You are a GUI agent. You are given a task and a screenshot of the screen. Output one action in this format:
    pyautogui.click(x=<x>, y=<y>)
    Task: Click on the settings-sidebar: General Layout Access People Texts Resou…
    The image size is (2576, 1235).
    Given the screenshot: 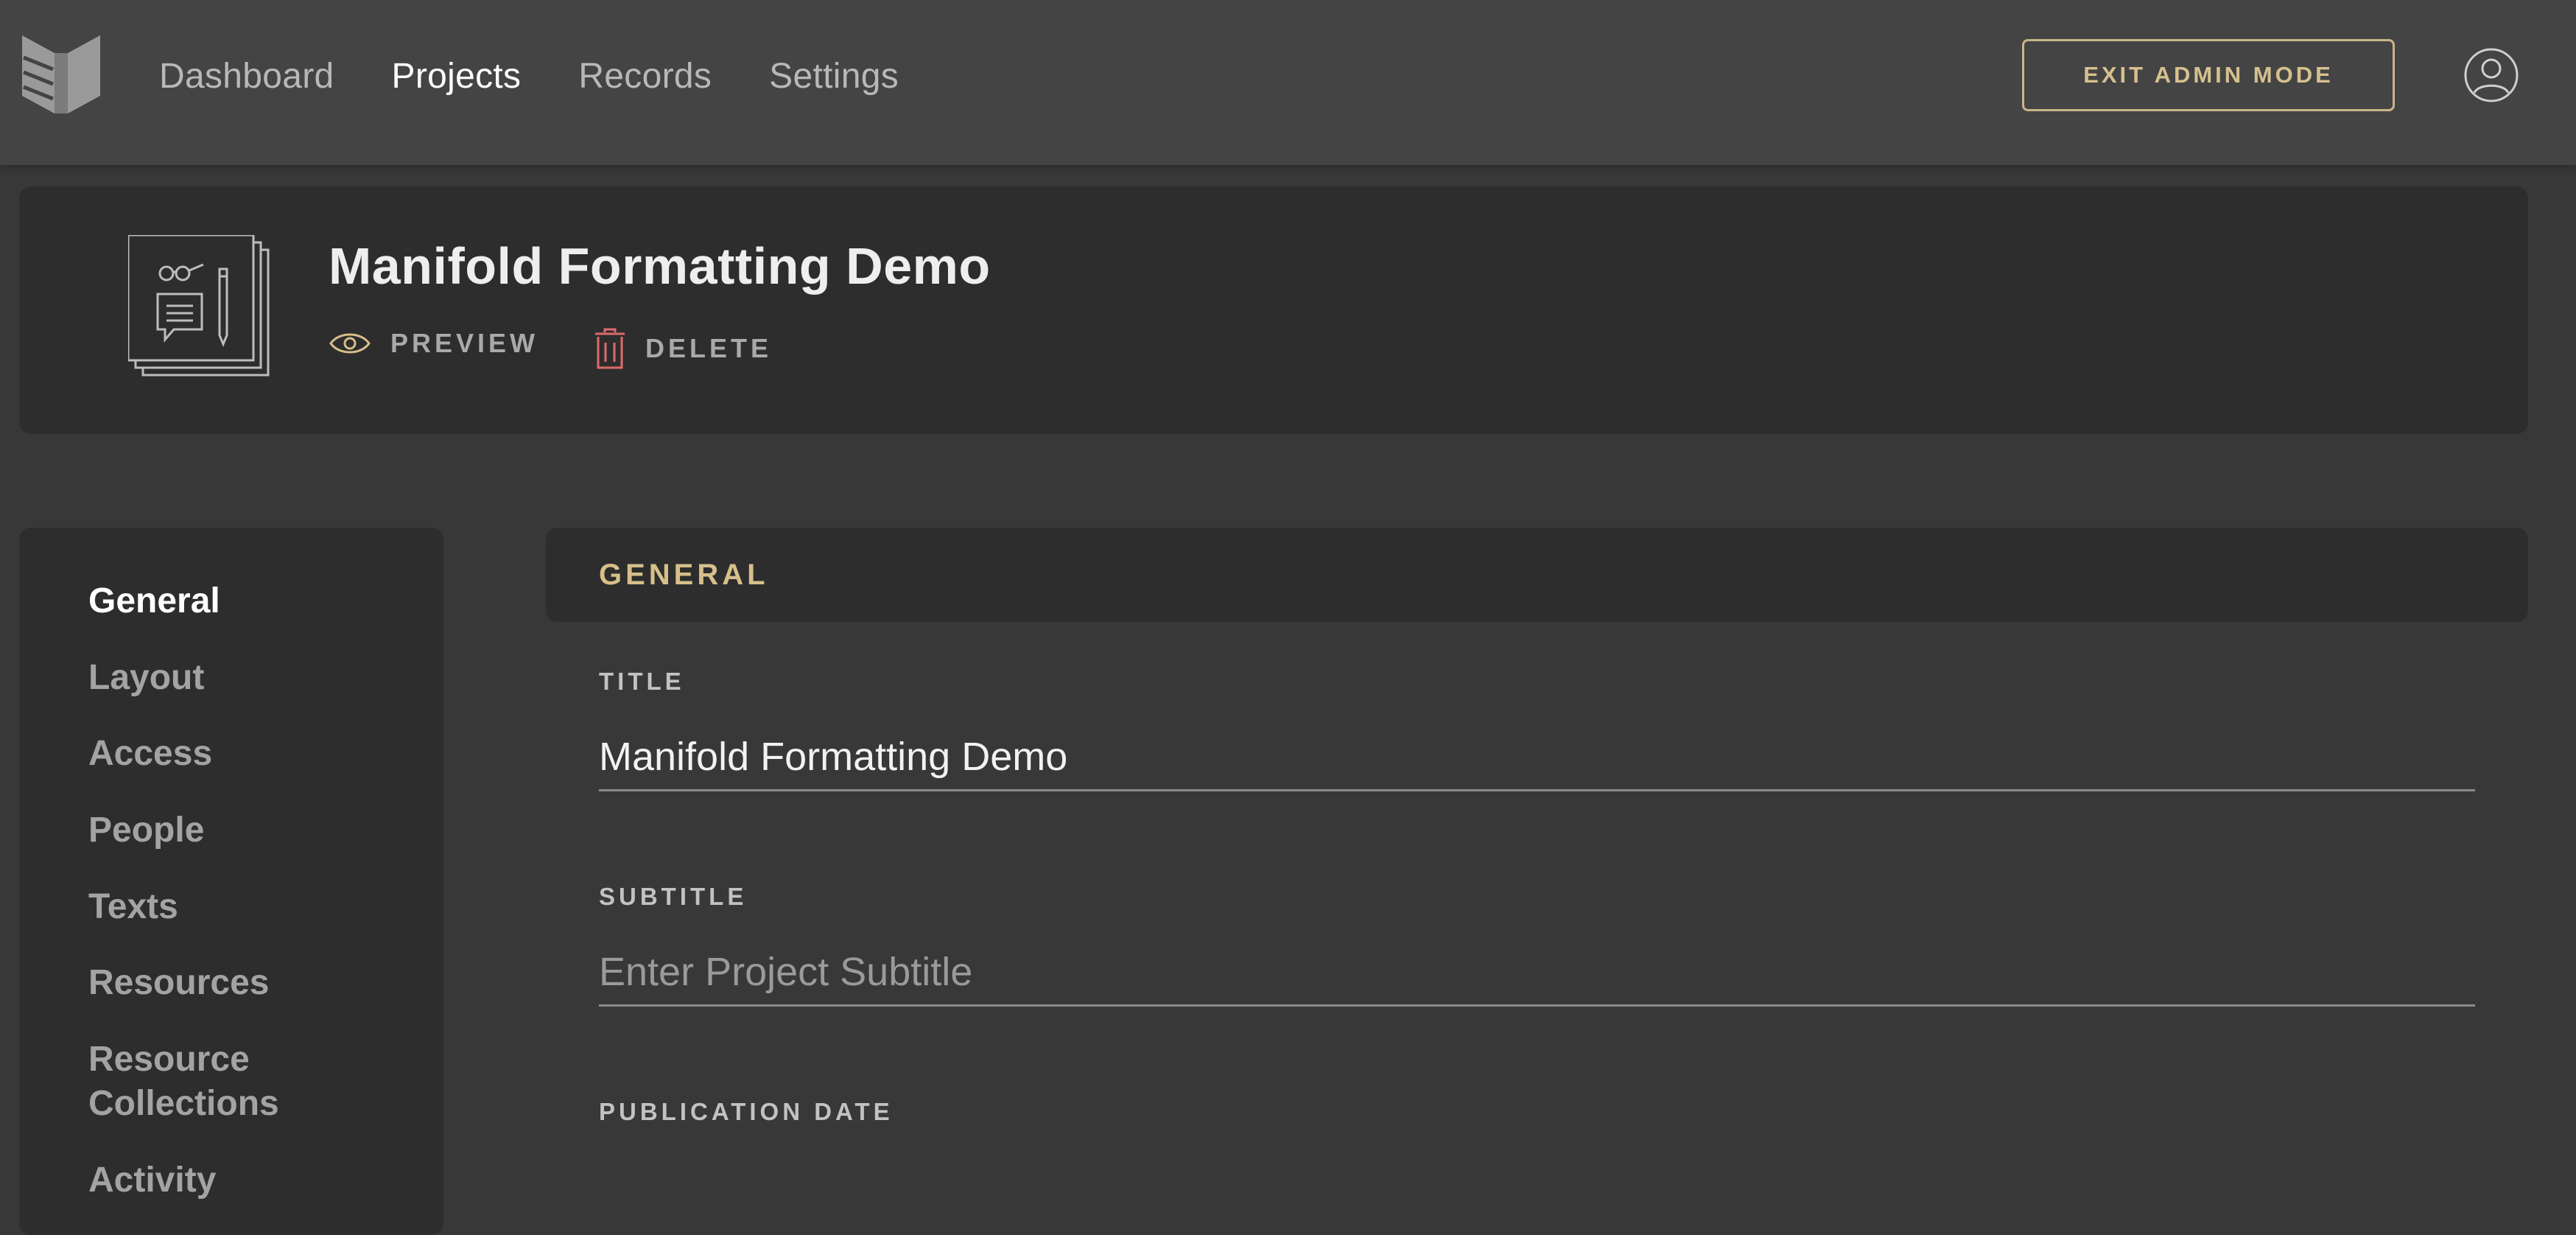 What is the action you would take?
    pyautogui.click(x=231, y=881)
    